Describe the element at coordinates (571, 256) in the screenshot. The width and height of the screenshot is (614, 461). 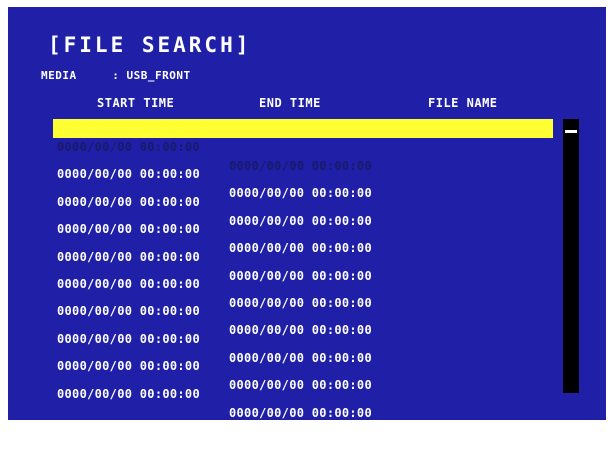
I see `scrollbar` at that location.